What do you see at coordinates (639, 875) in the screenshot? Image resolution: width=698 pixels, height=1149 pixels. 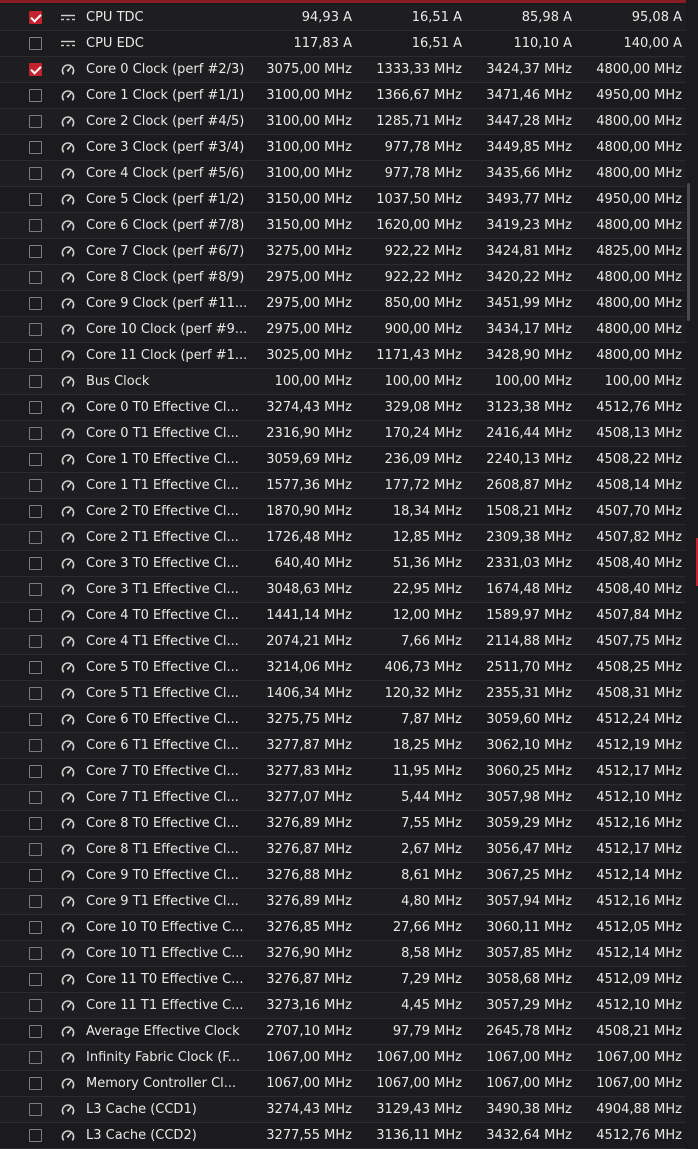 I see `max-value: 4512,14 MHz` at bounding box center [639, 875].